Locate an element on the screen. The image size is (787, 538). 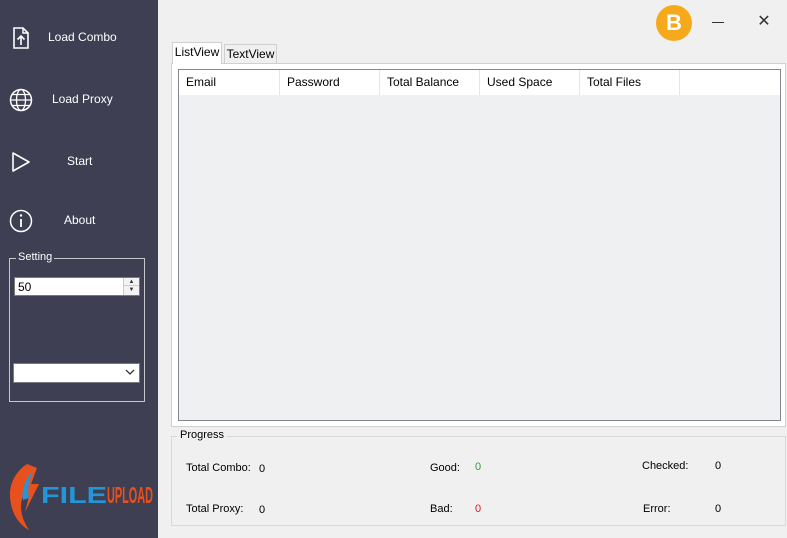
column-password: Password is located at coordinates (330, 82).